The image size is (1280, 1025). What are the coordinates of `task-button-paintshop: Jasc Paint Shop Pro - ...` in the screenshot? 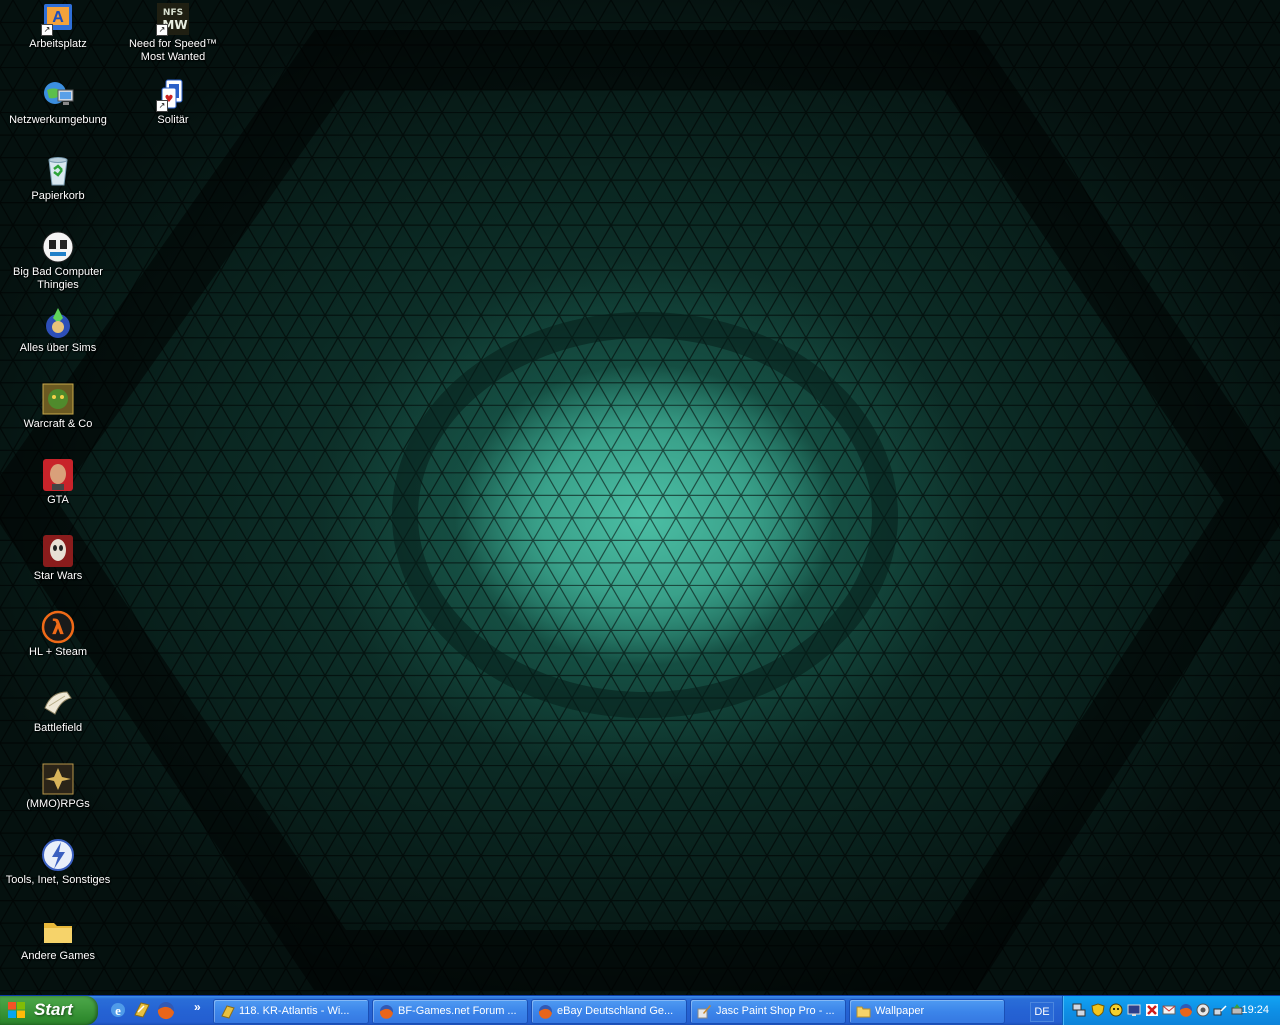 It's located at (768, 1011).